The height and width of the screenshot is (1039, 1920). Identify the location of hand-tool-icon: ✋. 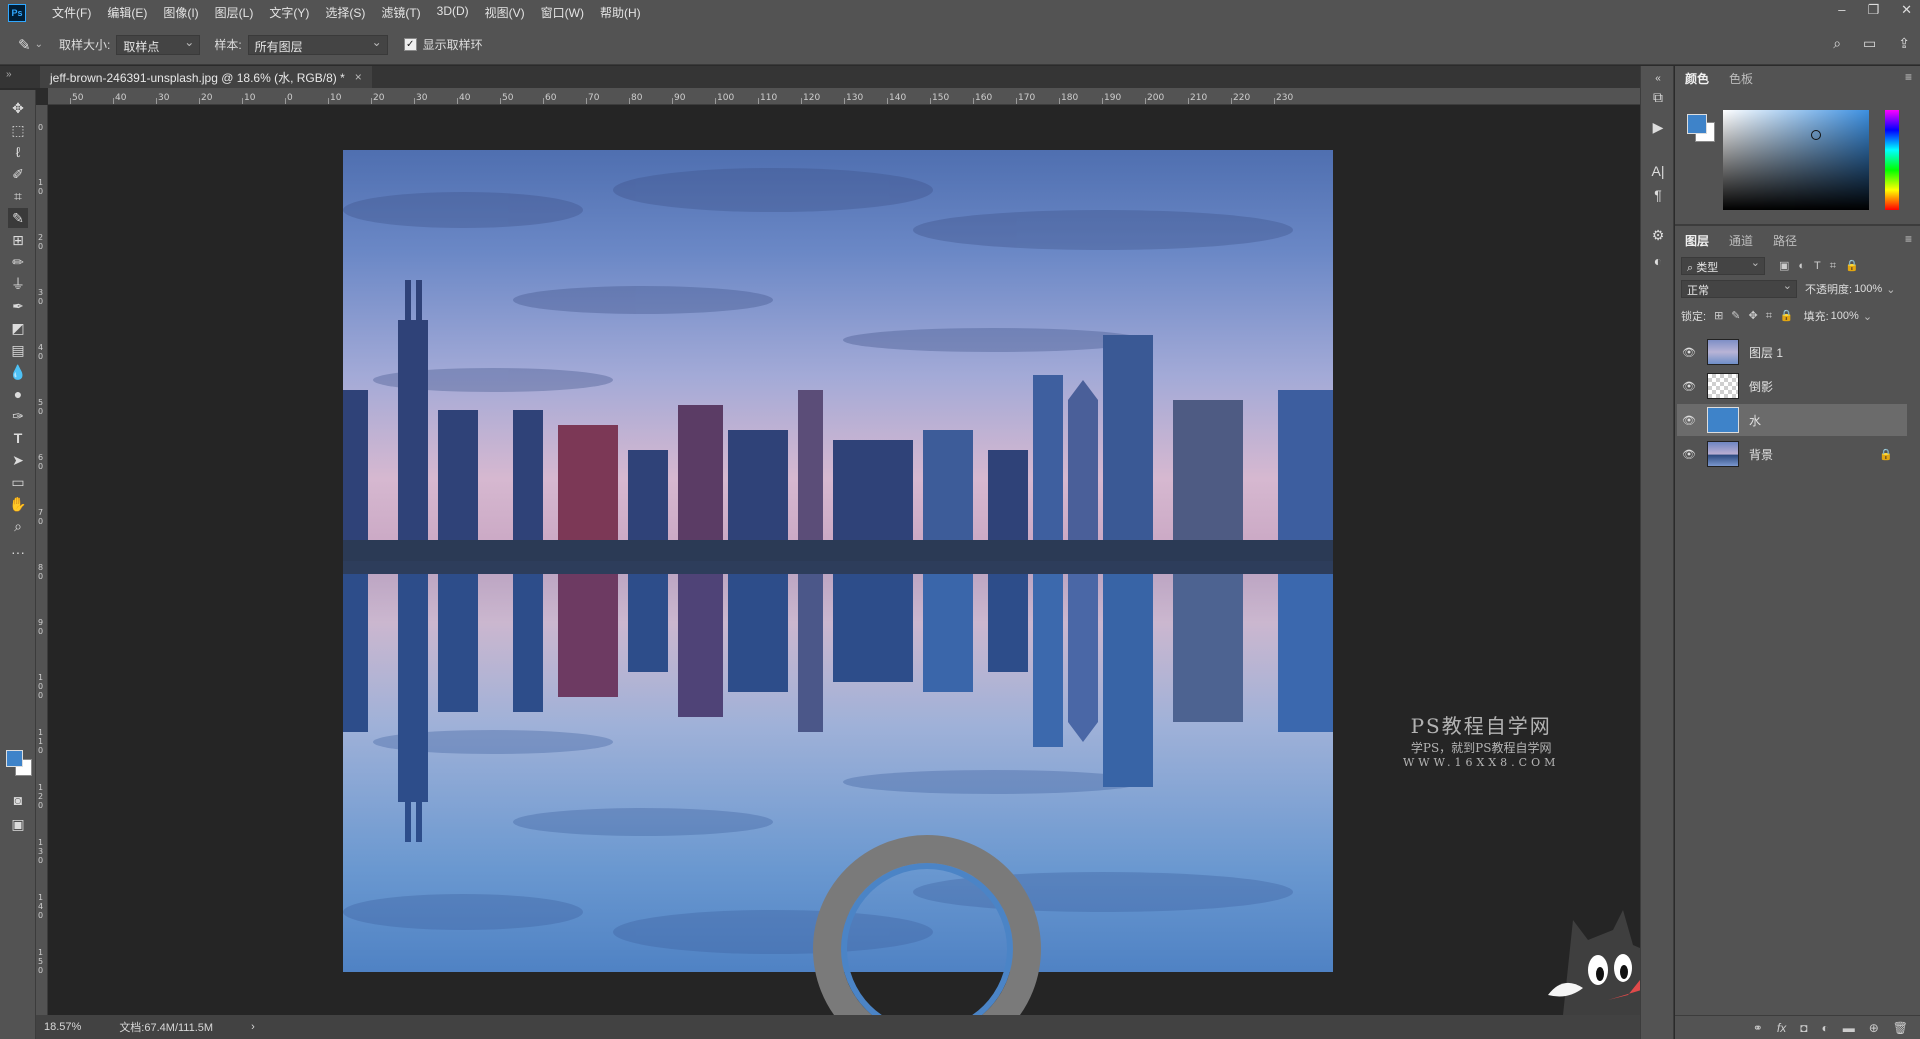
(18, 504).